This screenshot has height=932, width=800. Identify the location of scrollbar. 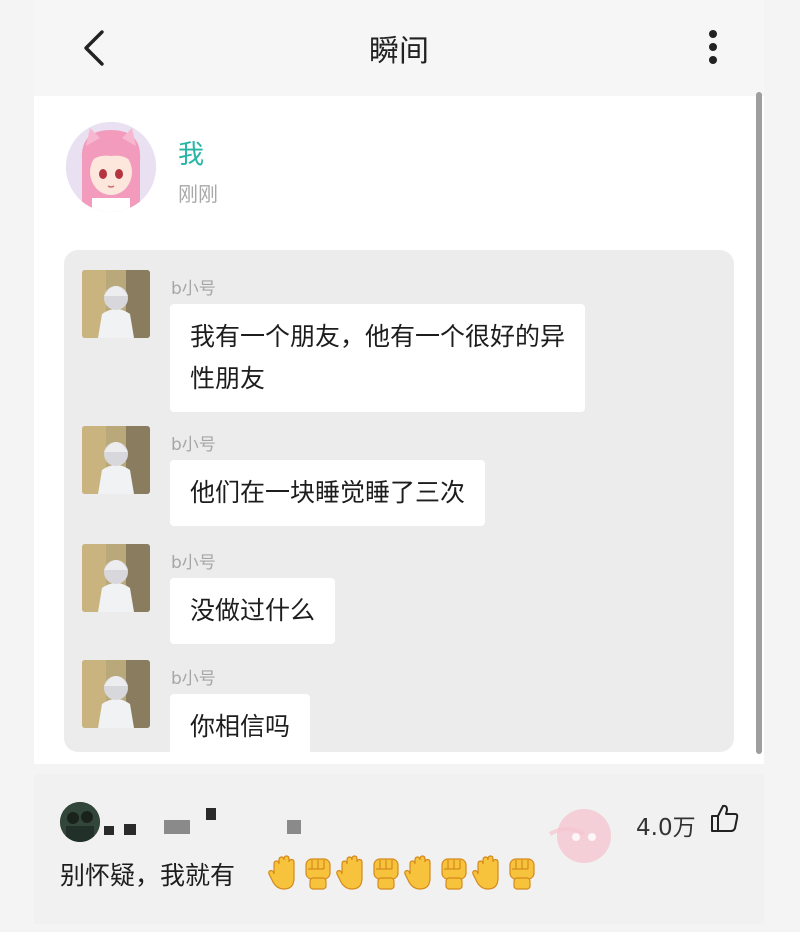
(759, 423).